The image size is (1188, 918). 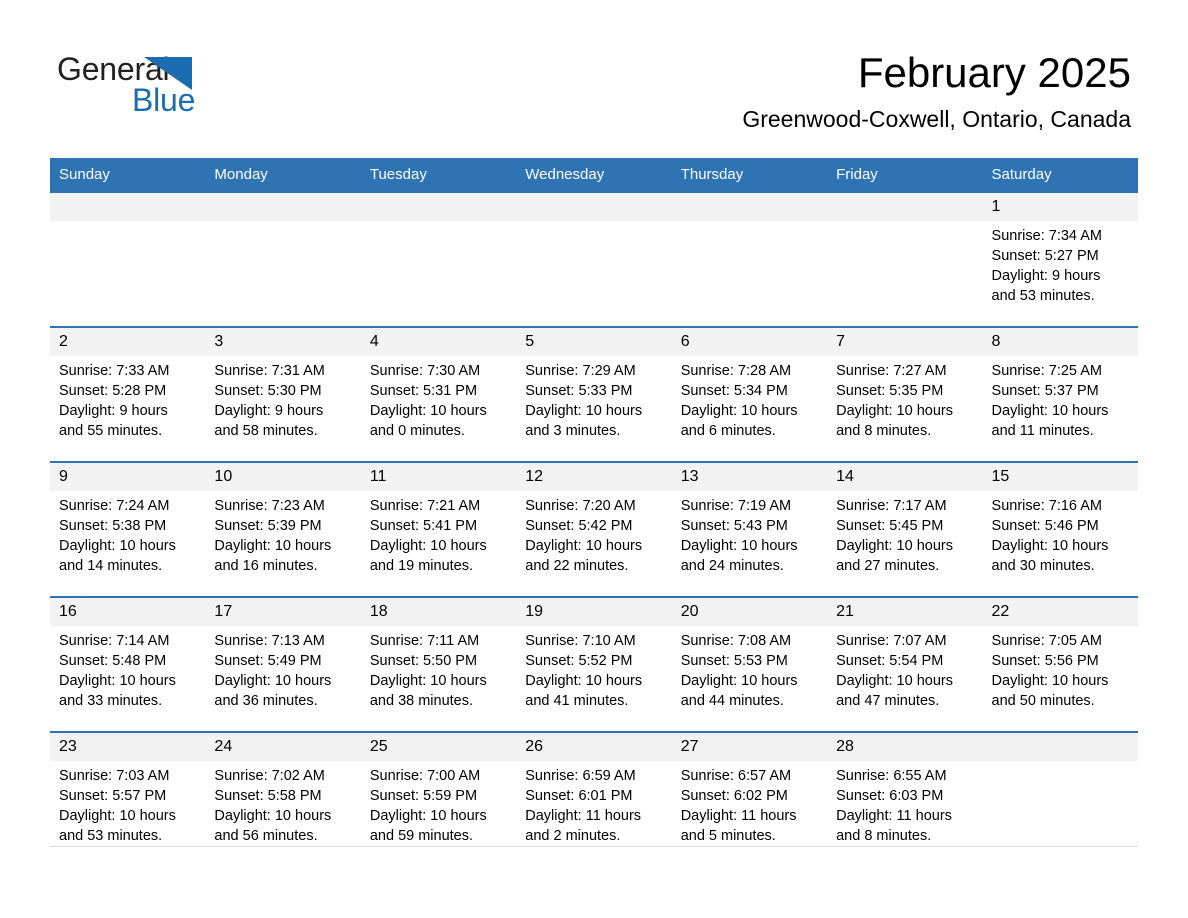 What do you see at coordinates (266, 836) in the screenshot?
I see `daylight-text-line2: and 56 minutes.` at bounding box center [266, 836].